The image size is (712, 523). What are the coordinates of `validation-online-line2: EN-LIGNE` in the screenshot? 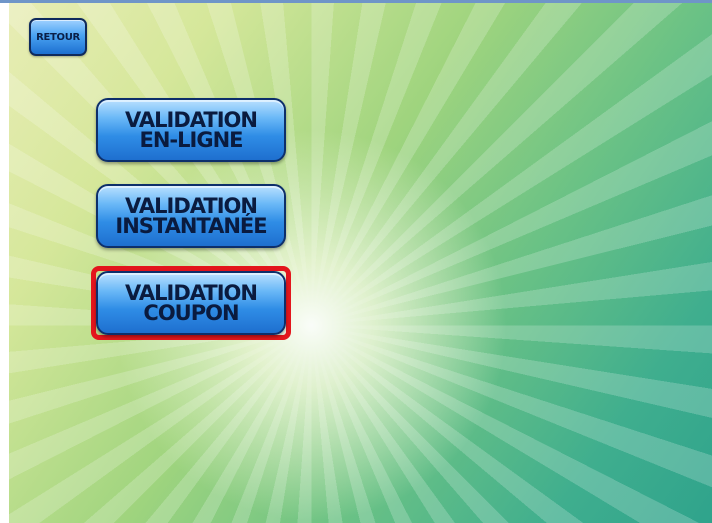 It's located at (191, 140).